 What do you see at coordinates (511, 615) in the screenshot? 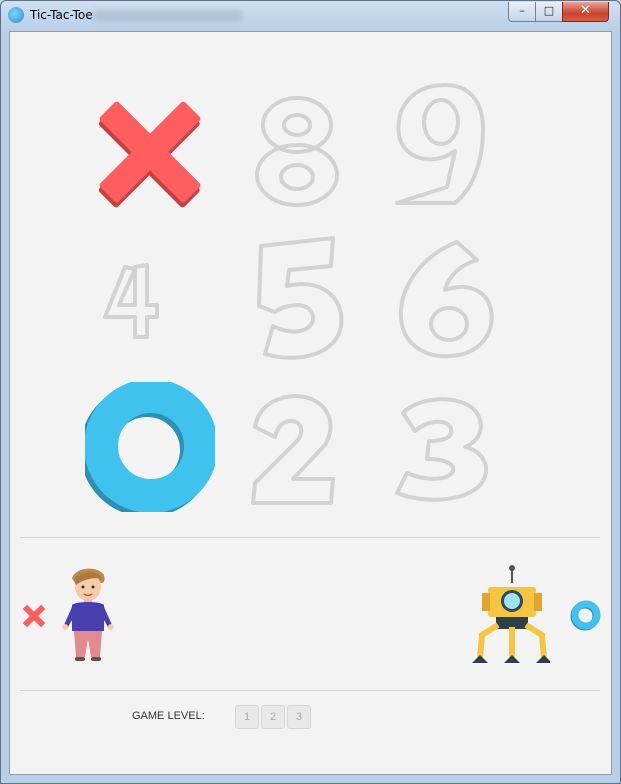
I see `robot-avatar-icon` at bounding box center [511, 615].